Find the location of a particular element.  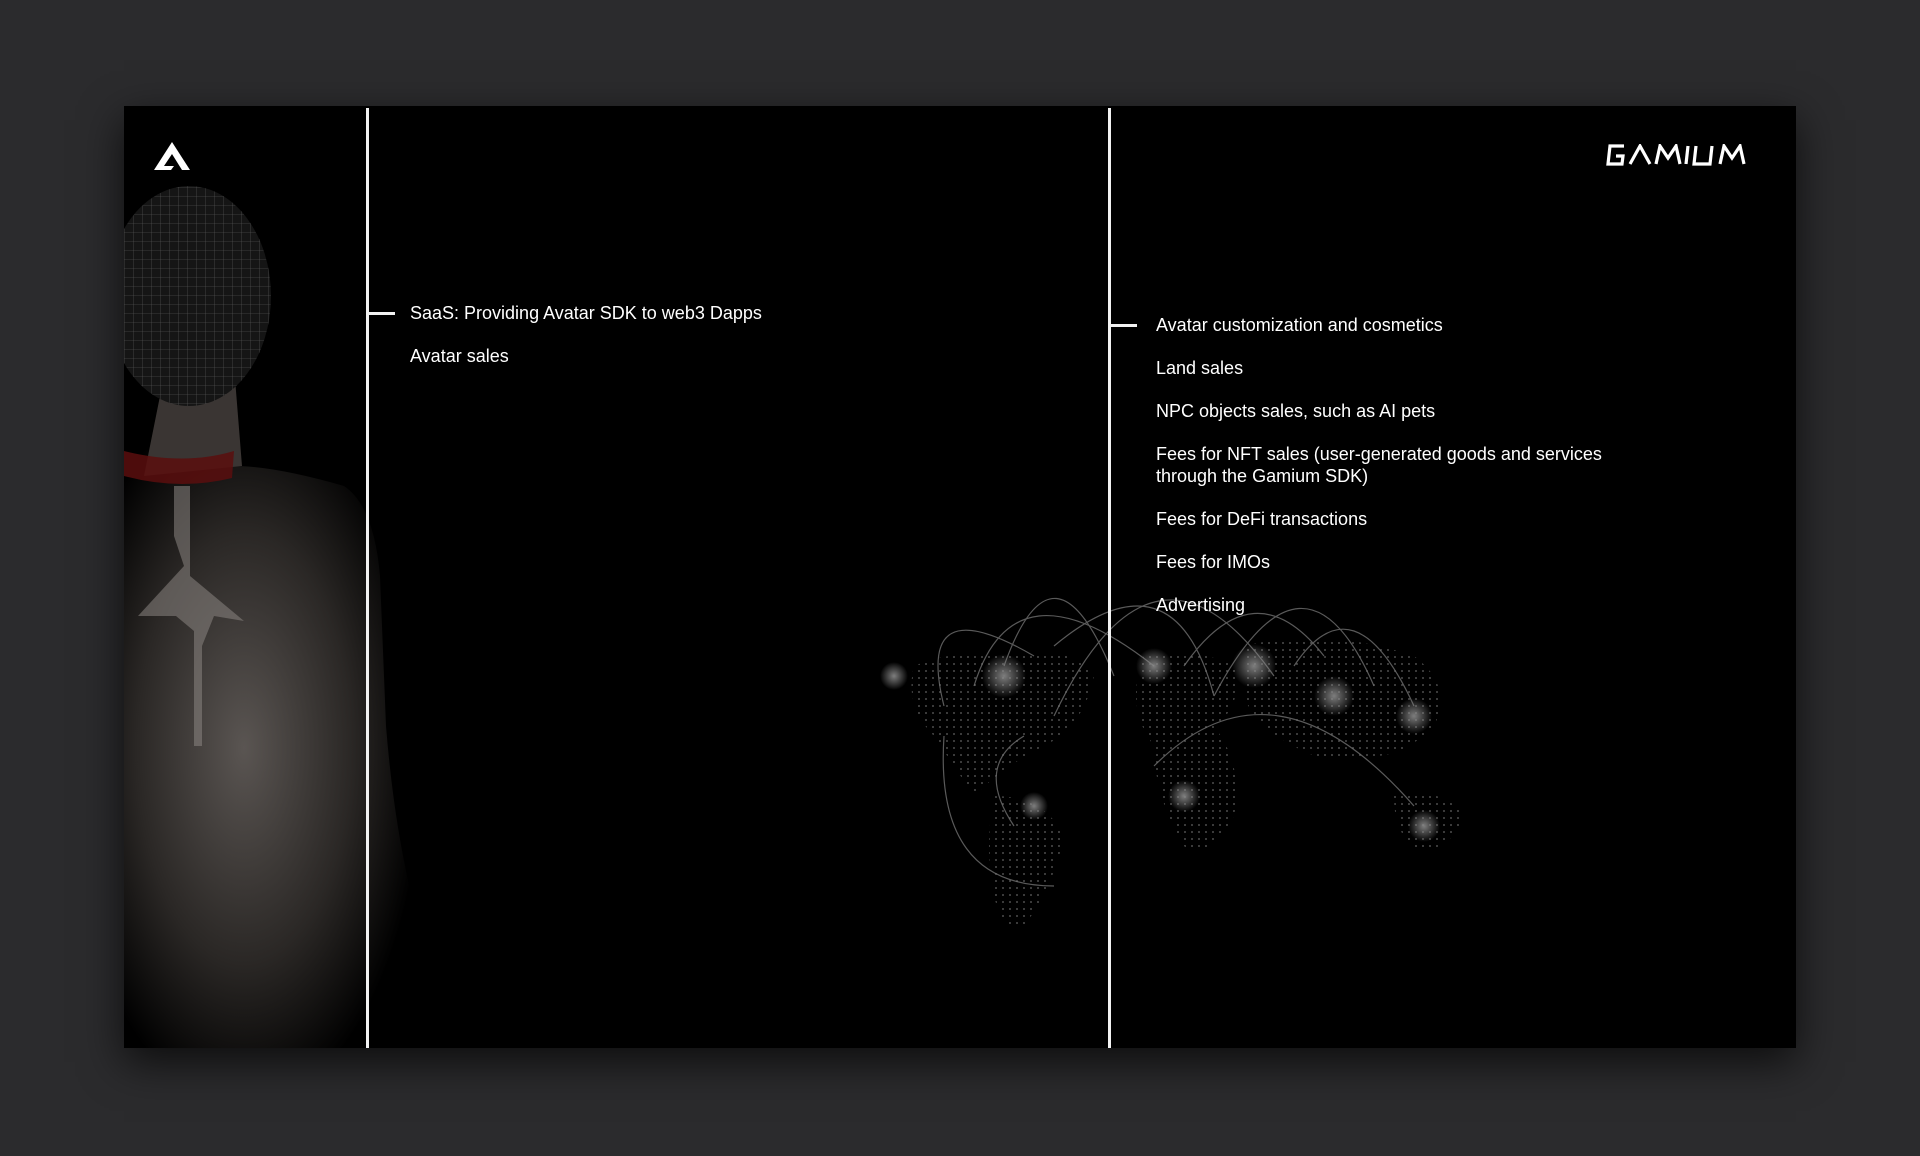

gamium-wordmark-logo is located at coordinates (1676, 155).